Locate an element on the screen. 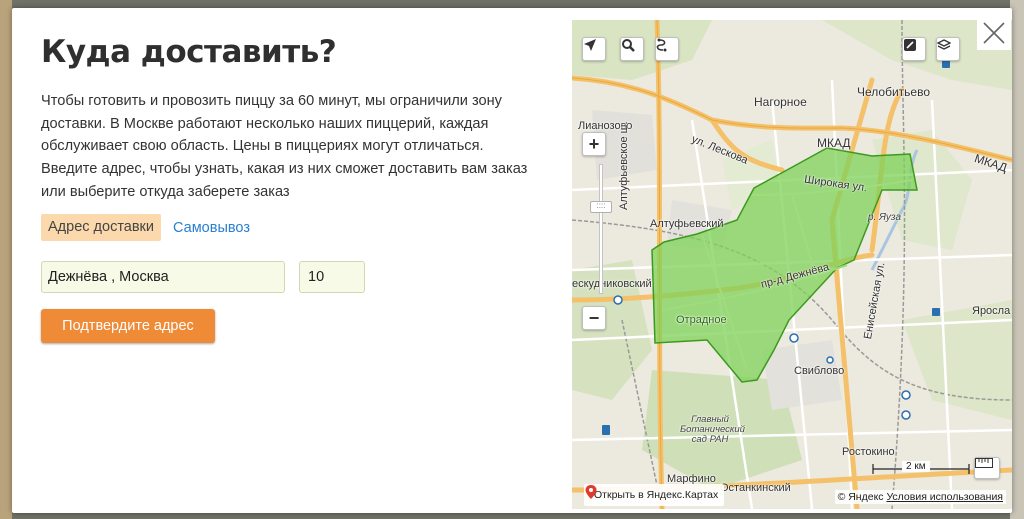 The image size is (1024, 519). map-label-yaroslavl: Яросла is located at coordinates (991, 311).